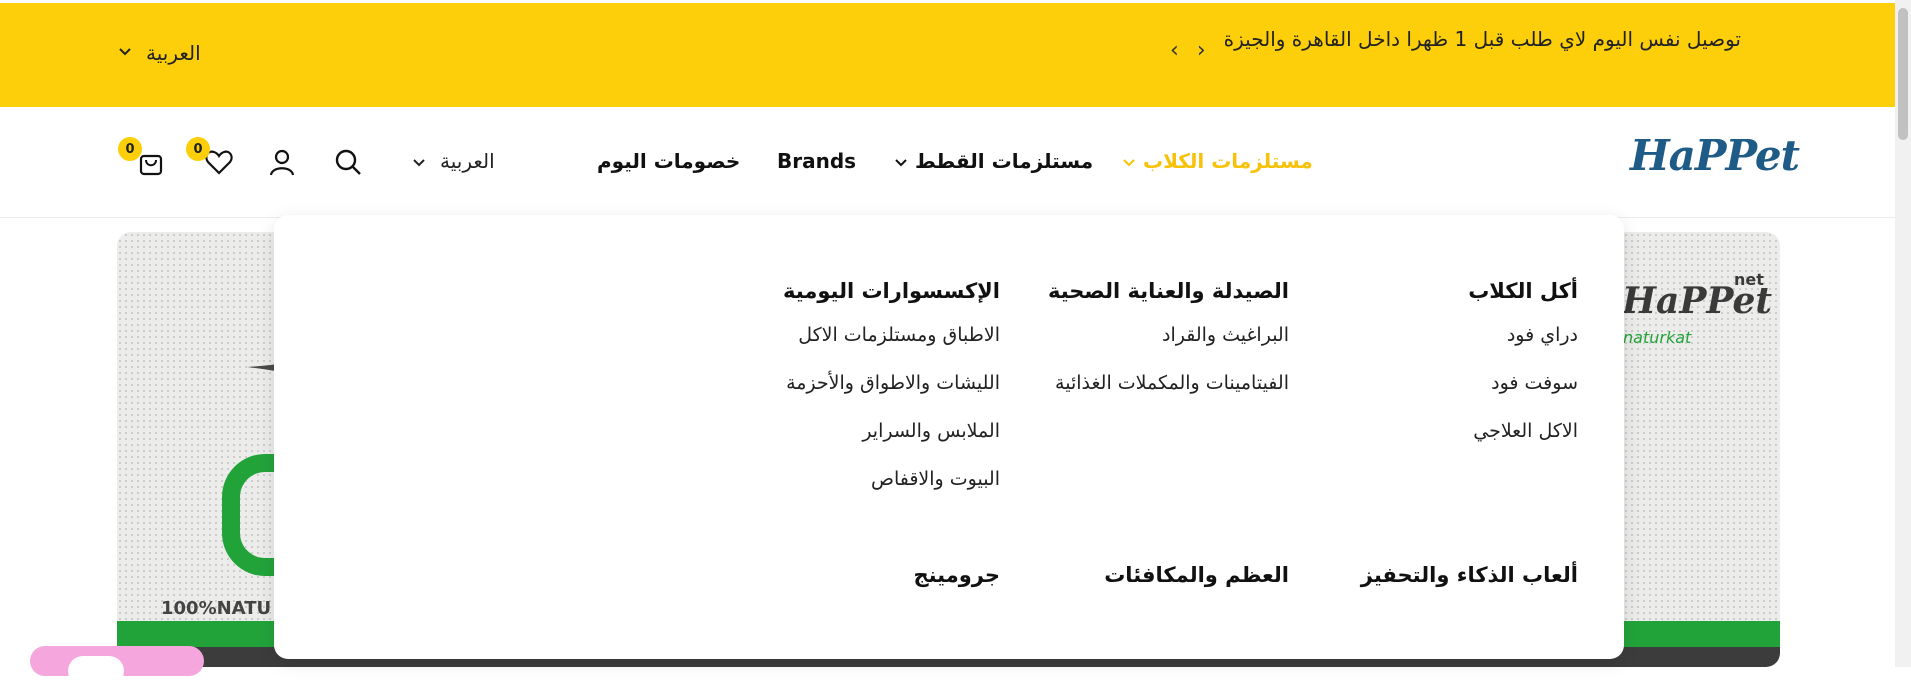  I want to click on scrollbar, so click(1903, 333).